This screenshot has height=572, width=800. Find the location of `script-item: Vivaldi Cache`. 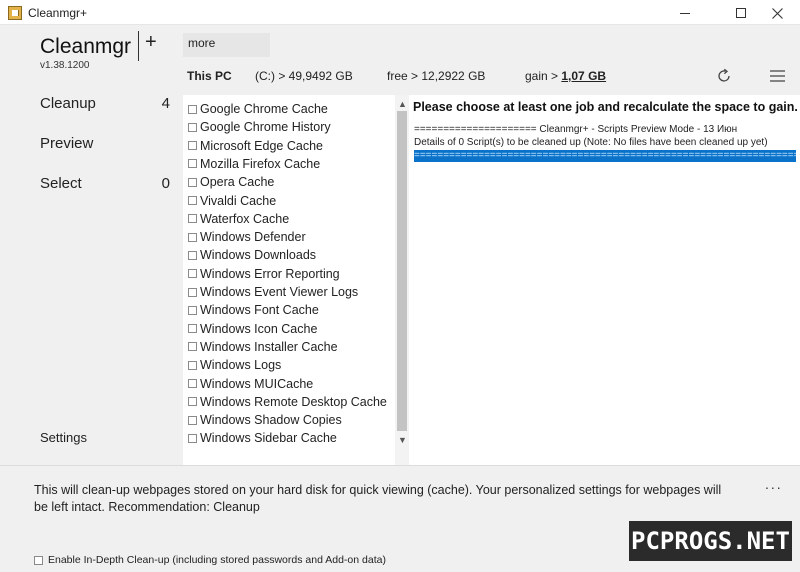

script-item: Vivaldi Cache is located at coordinates (232, 201).